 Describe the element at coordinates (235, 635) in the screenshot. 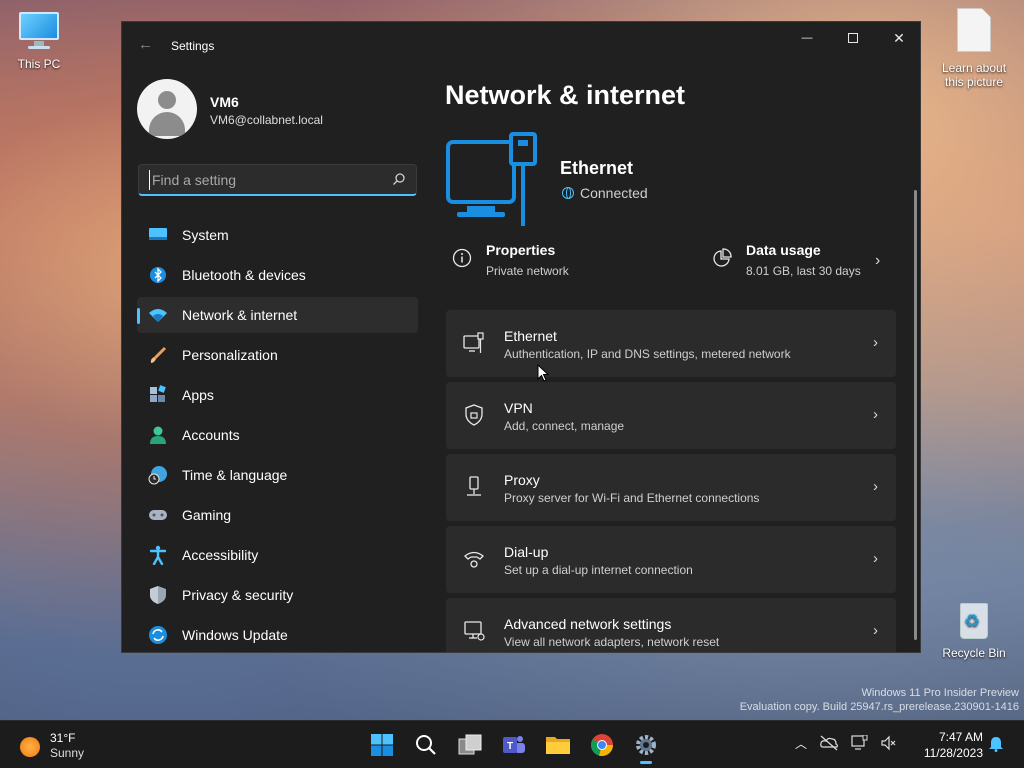

I see `sidebar-item-label: Windows Update` at that location.